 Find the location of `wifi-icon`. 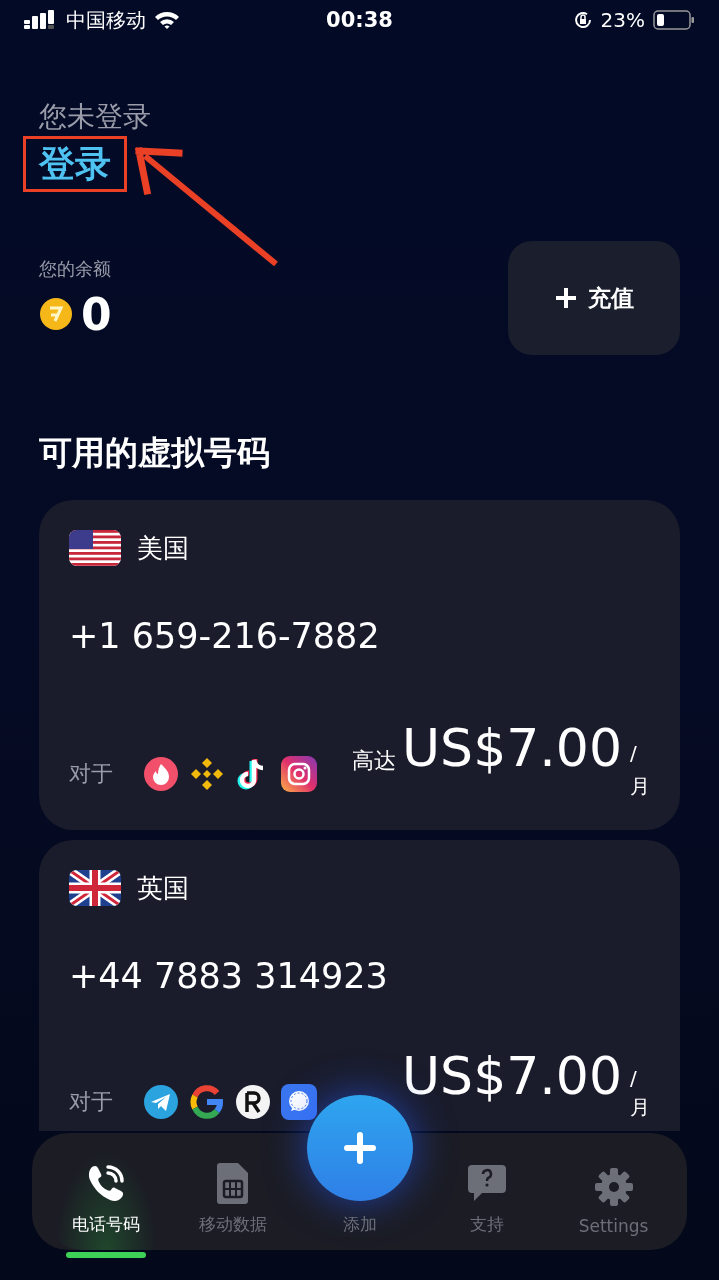

wifi-icon is located at coordinates (167, 20).